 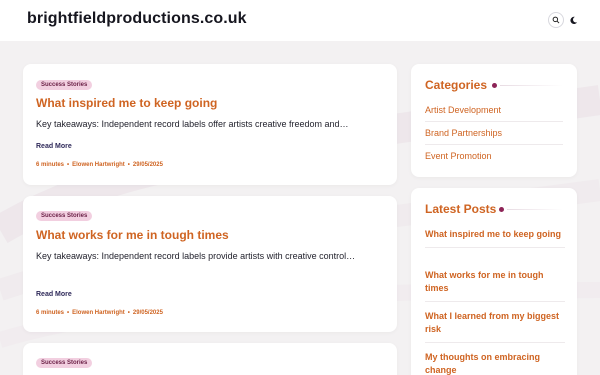 I want to click on latest-post-link: What I learned from my biggest risk, so click(x=495, y=326).